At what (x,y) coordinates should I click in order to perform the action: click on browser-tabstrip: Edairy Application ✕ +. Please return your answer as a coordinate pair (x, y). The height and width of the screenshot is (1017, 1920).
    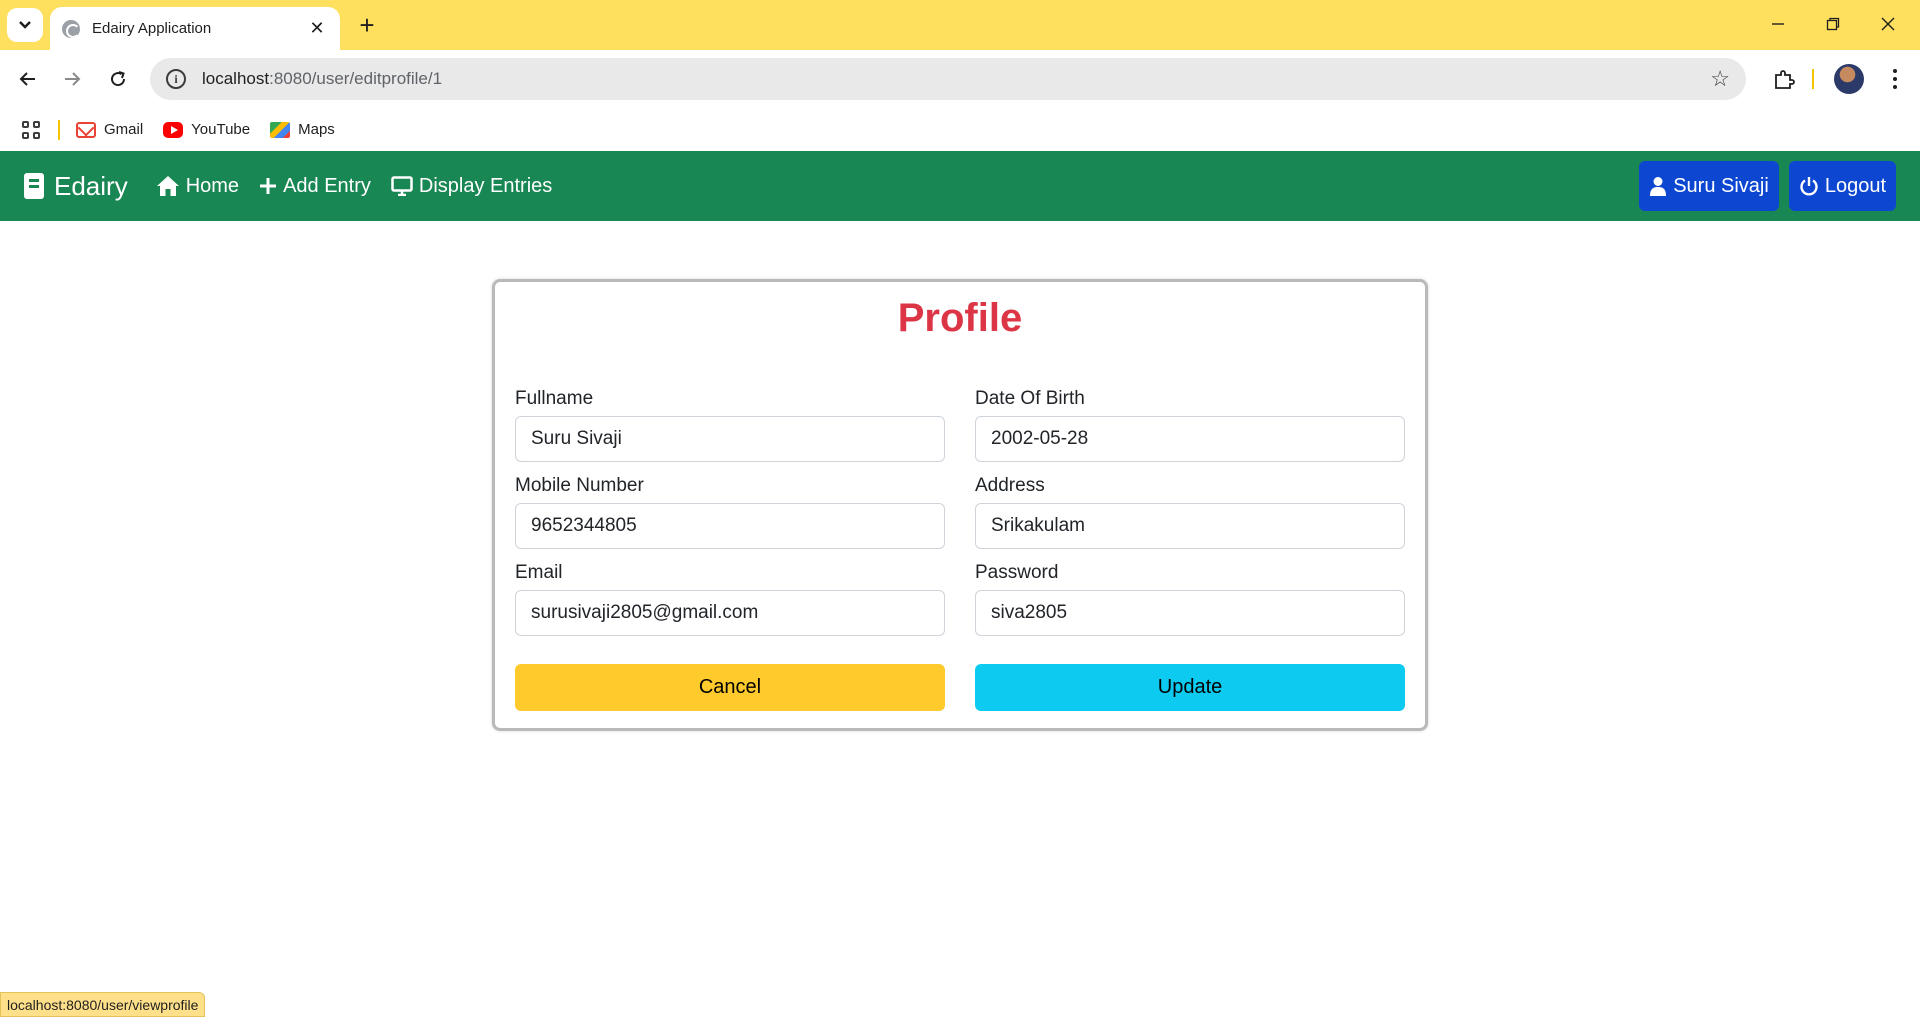
    Looking at the image, I should click on (960, 25).